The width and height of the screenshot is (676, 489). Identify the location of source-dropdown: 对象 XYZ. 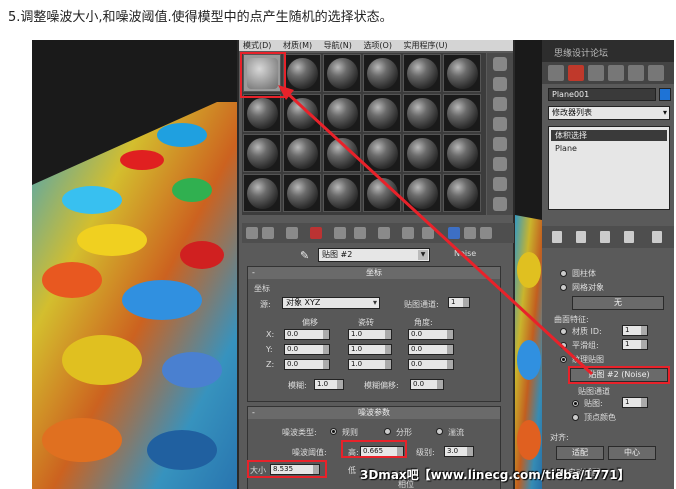
(331, 303).